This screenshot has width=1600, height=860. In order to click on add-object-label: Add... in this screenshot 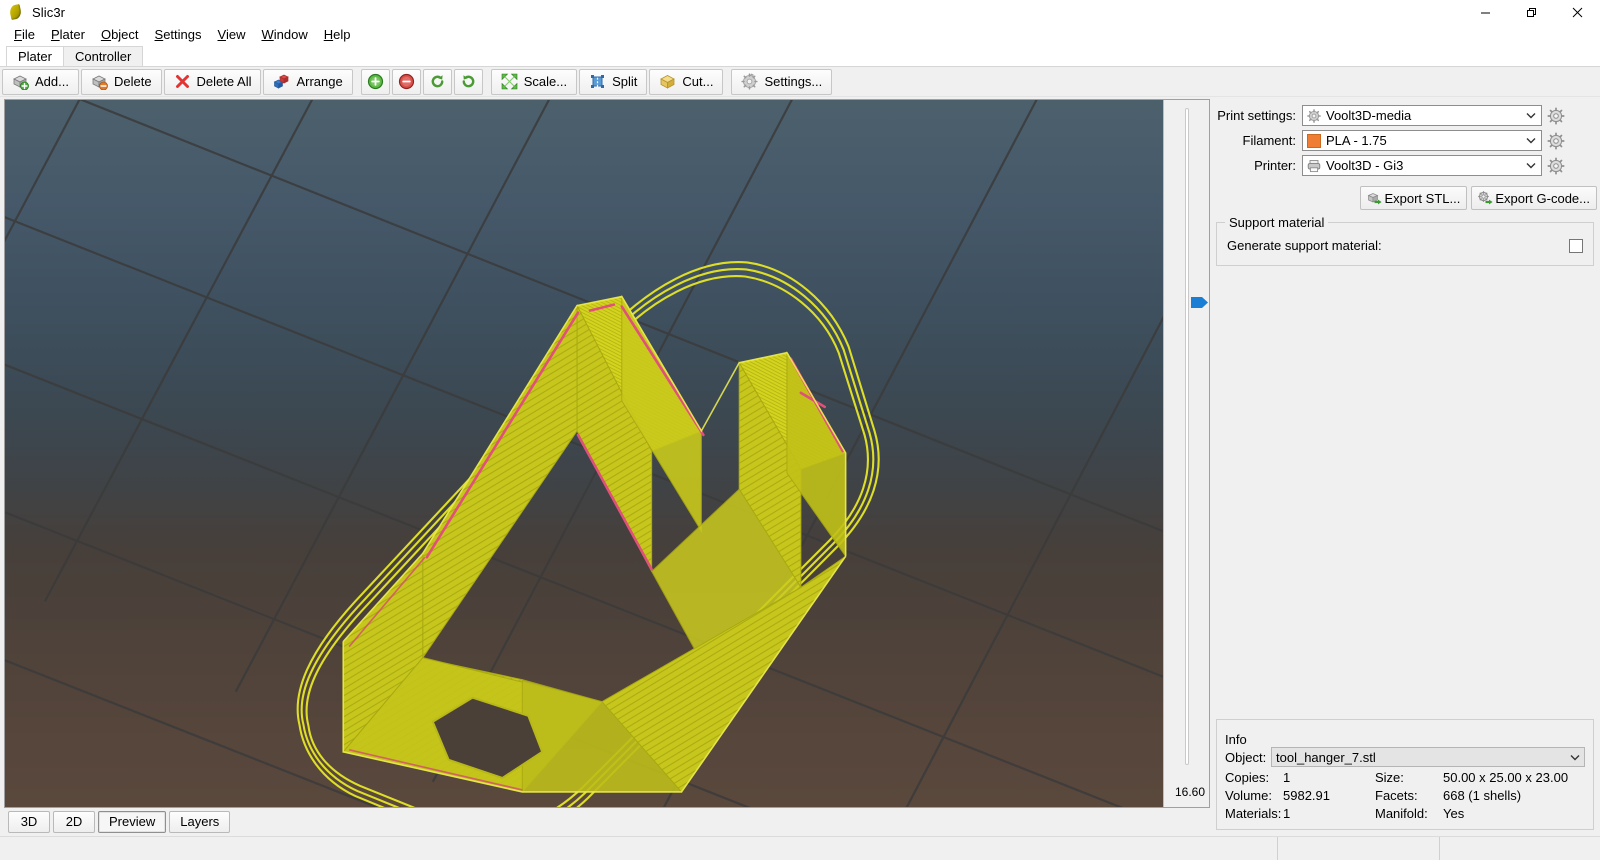, I will do `click(52, 81)`.